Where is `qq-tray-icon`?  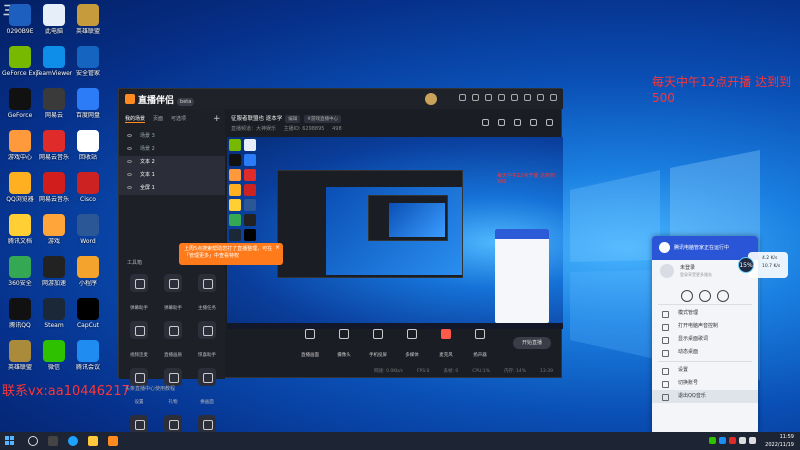
qq-tray-icon is located at coordinates (722, 440).